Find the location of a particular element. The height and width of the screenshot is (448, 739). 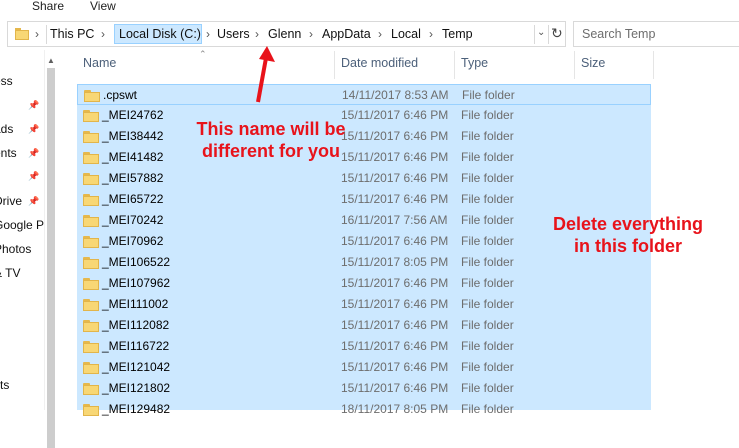

tab-share: Share is located at coordinates (48, 6).